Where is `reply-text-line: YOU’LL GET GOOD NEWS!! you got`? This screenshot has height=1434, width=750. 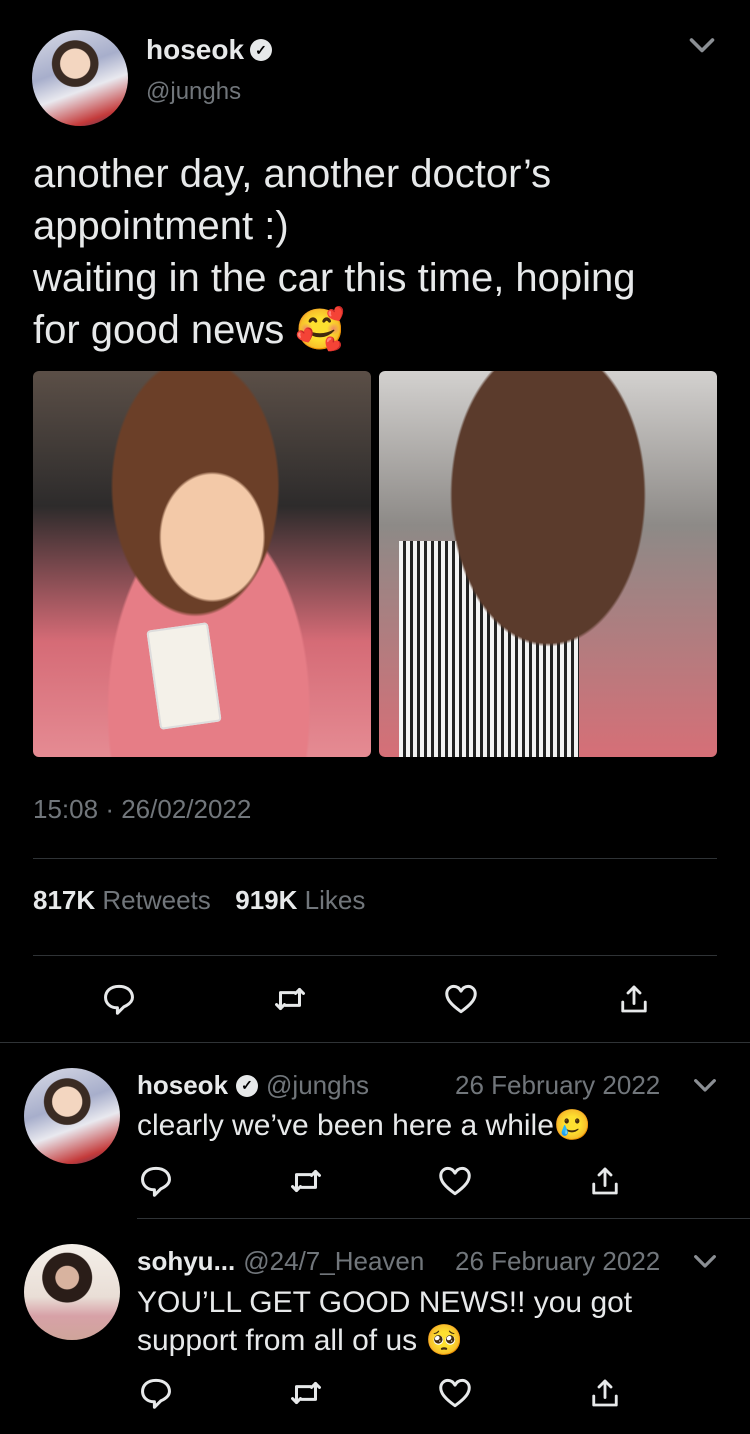 reply-text-line: YOU’LL GET GOOD NEWS!! you got is located at coordinates (385, 1302).